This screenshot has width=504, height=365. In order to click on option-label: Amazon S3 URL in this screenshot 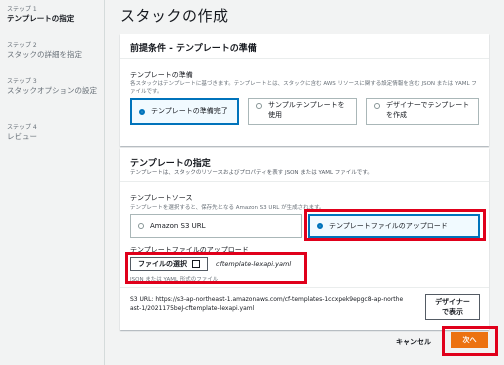, I will do `click(178, 226)`.